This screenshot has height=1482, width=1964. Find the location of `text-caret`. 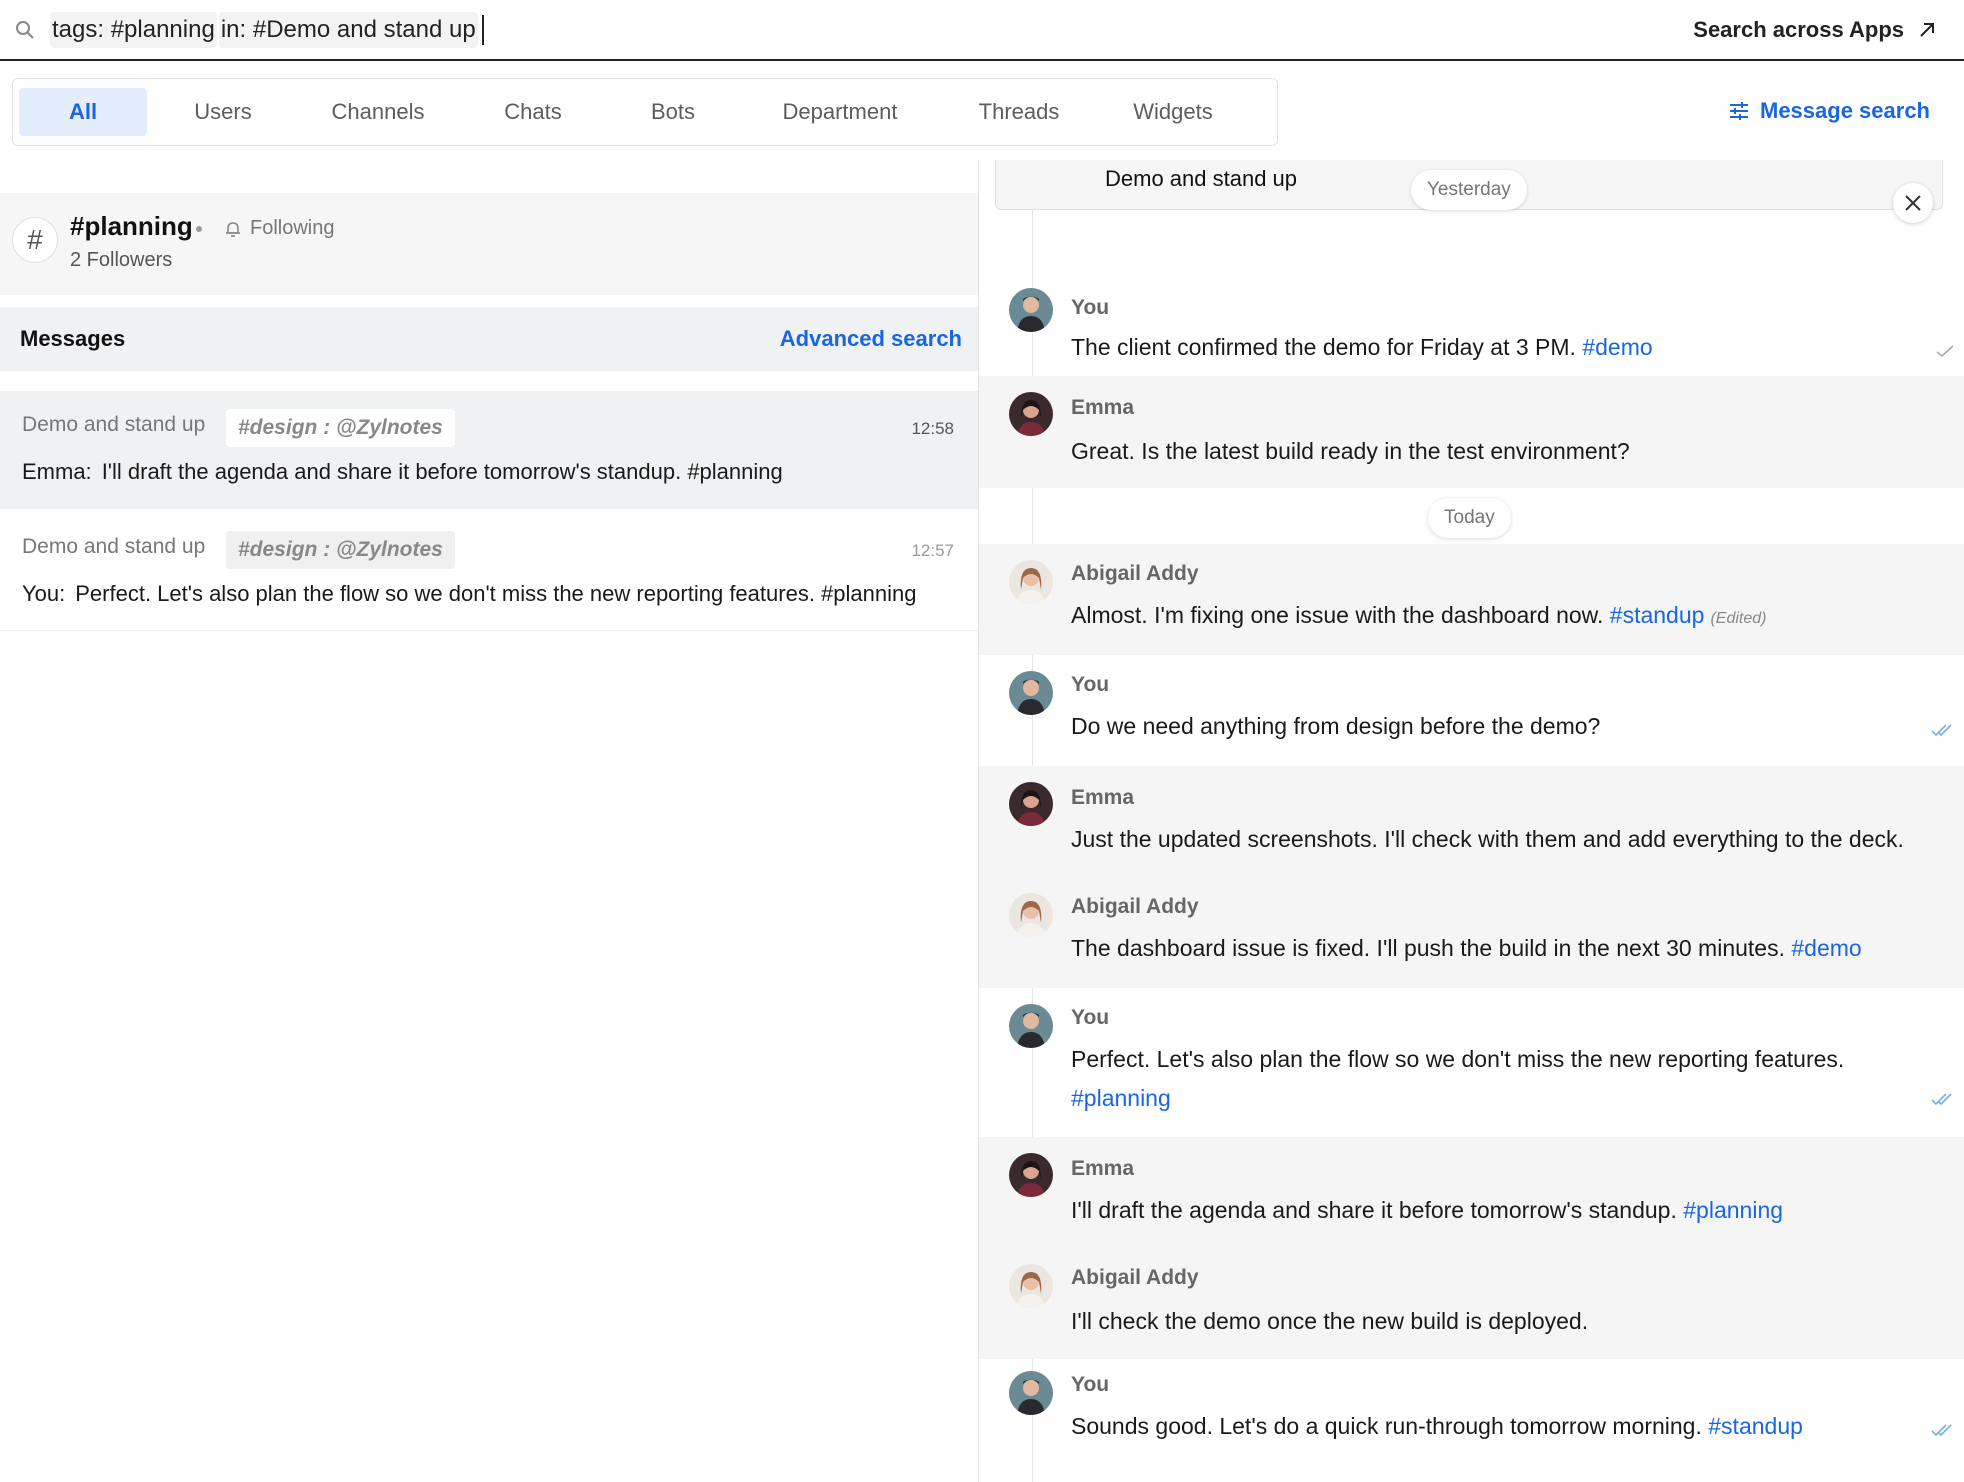

text-caret is located at coordinates (482, 29).